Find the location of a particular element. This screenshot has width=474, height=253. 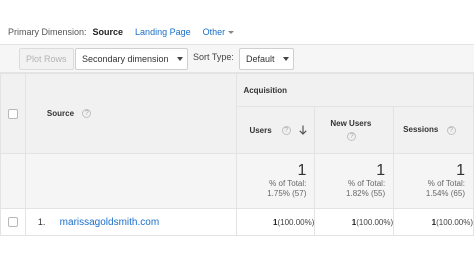

total-users-value: 1 is located at coordinates (302, 170).